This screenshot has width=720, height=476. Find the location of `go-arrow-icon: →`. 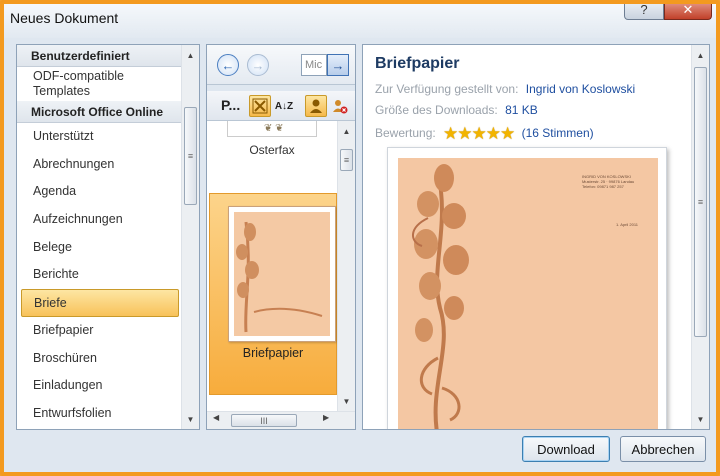

go-arrow-icon: → is located at coordinates (338, 65).